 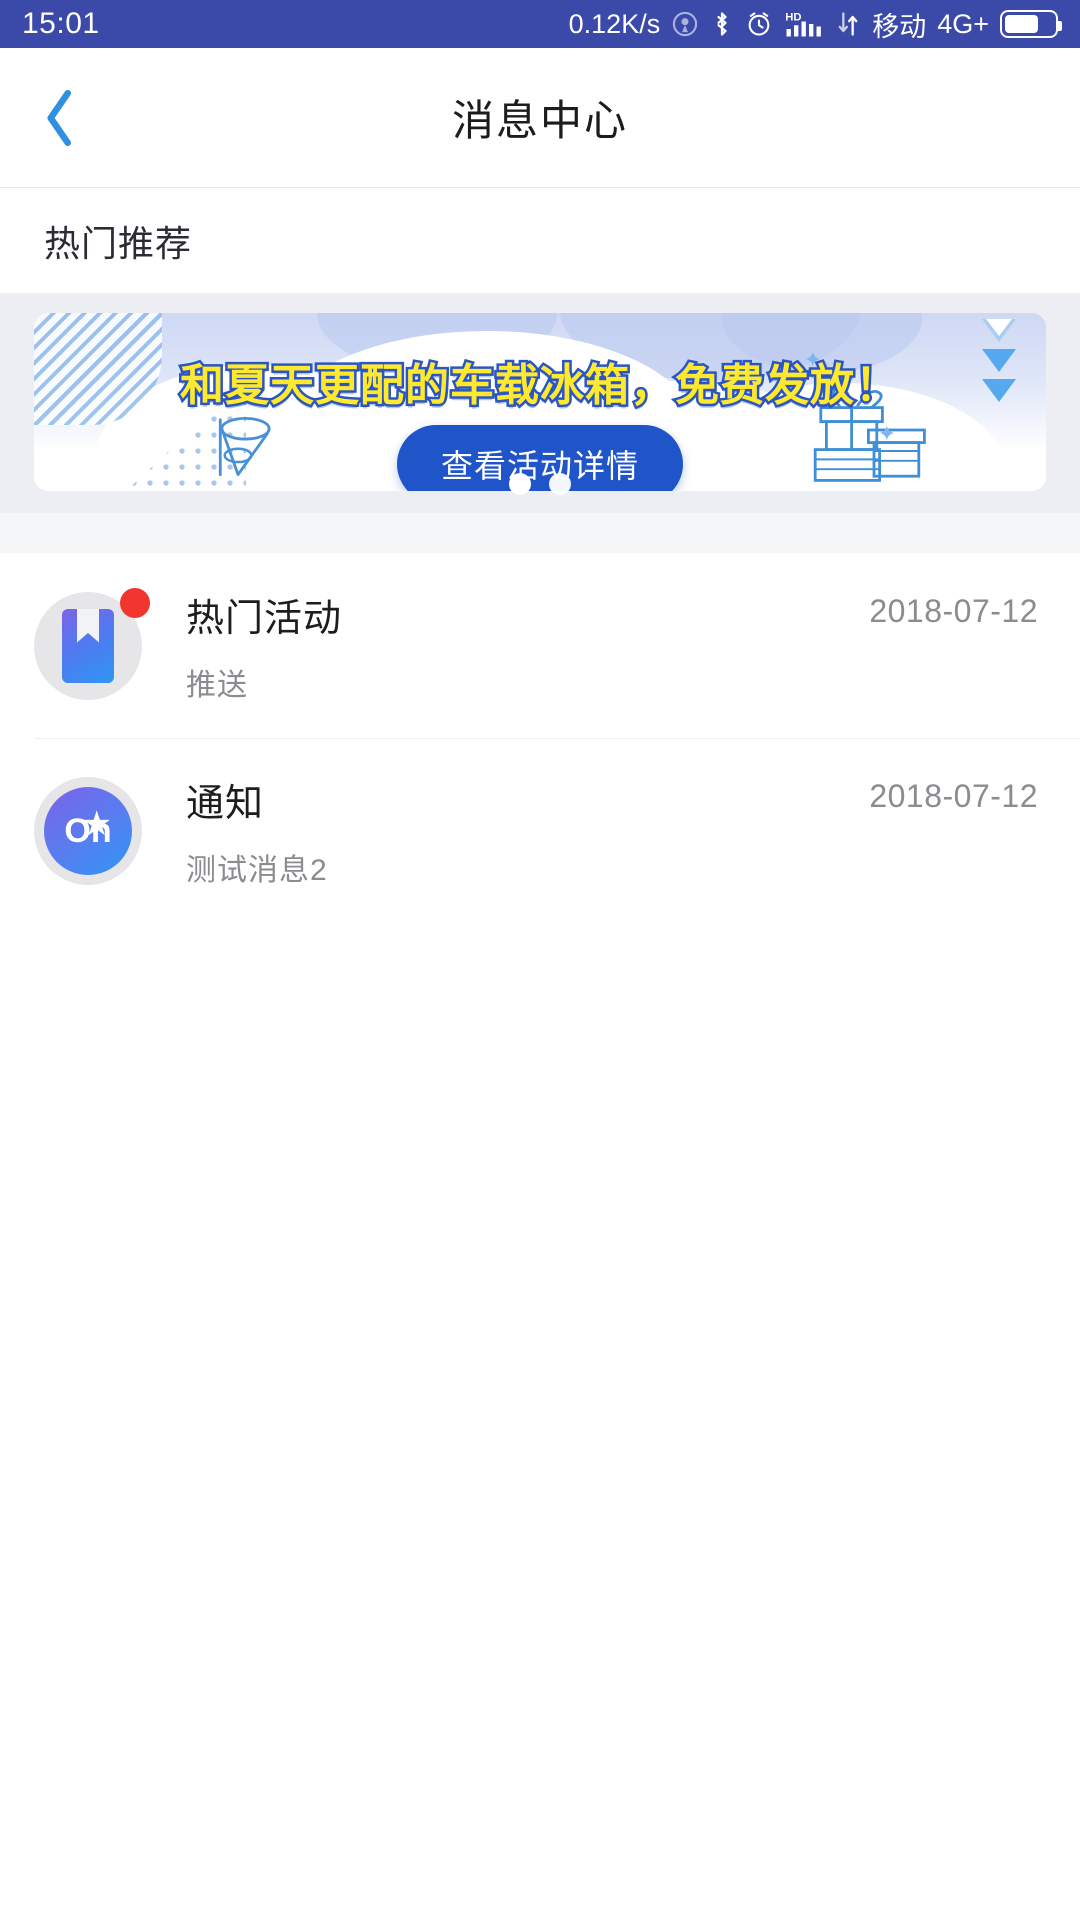 I want to click on carrier-label: 移动, so click(x=899, y=26).